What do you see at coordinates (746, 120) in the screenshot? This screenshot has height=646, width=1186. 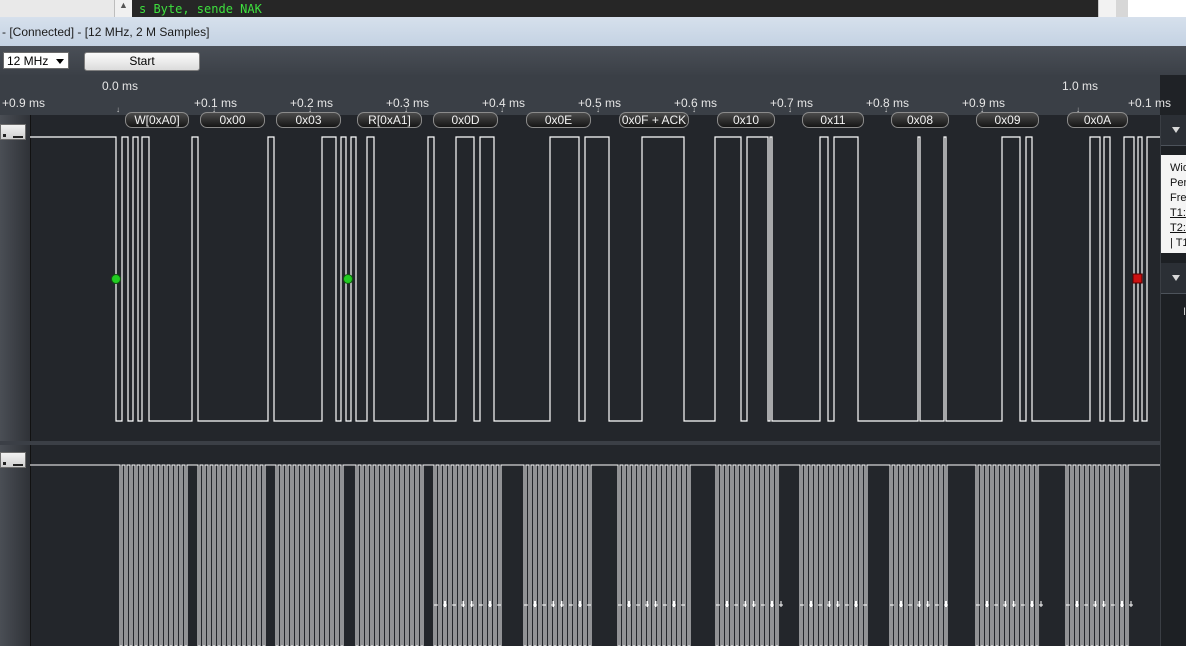 I see `decoded-byte-pill: 0x10` at bounding box center [746, 120].